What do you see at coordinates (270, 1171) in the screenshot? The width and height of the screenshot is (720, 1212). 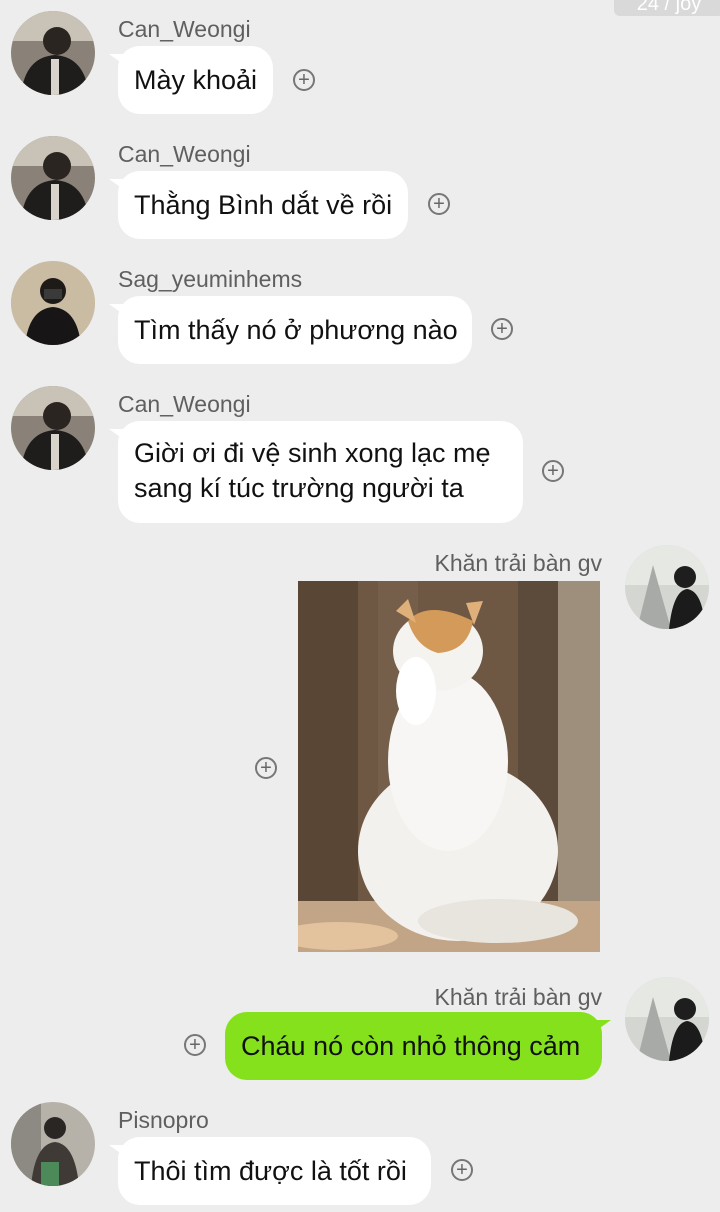 I see `message-bubble: Thôi tìm được là tốt rồi` at bounding box center [270, 1171].